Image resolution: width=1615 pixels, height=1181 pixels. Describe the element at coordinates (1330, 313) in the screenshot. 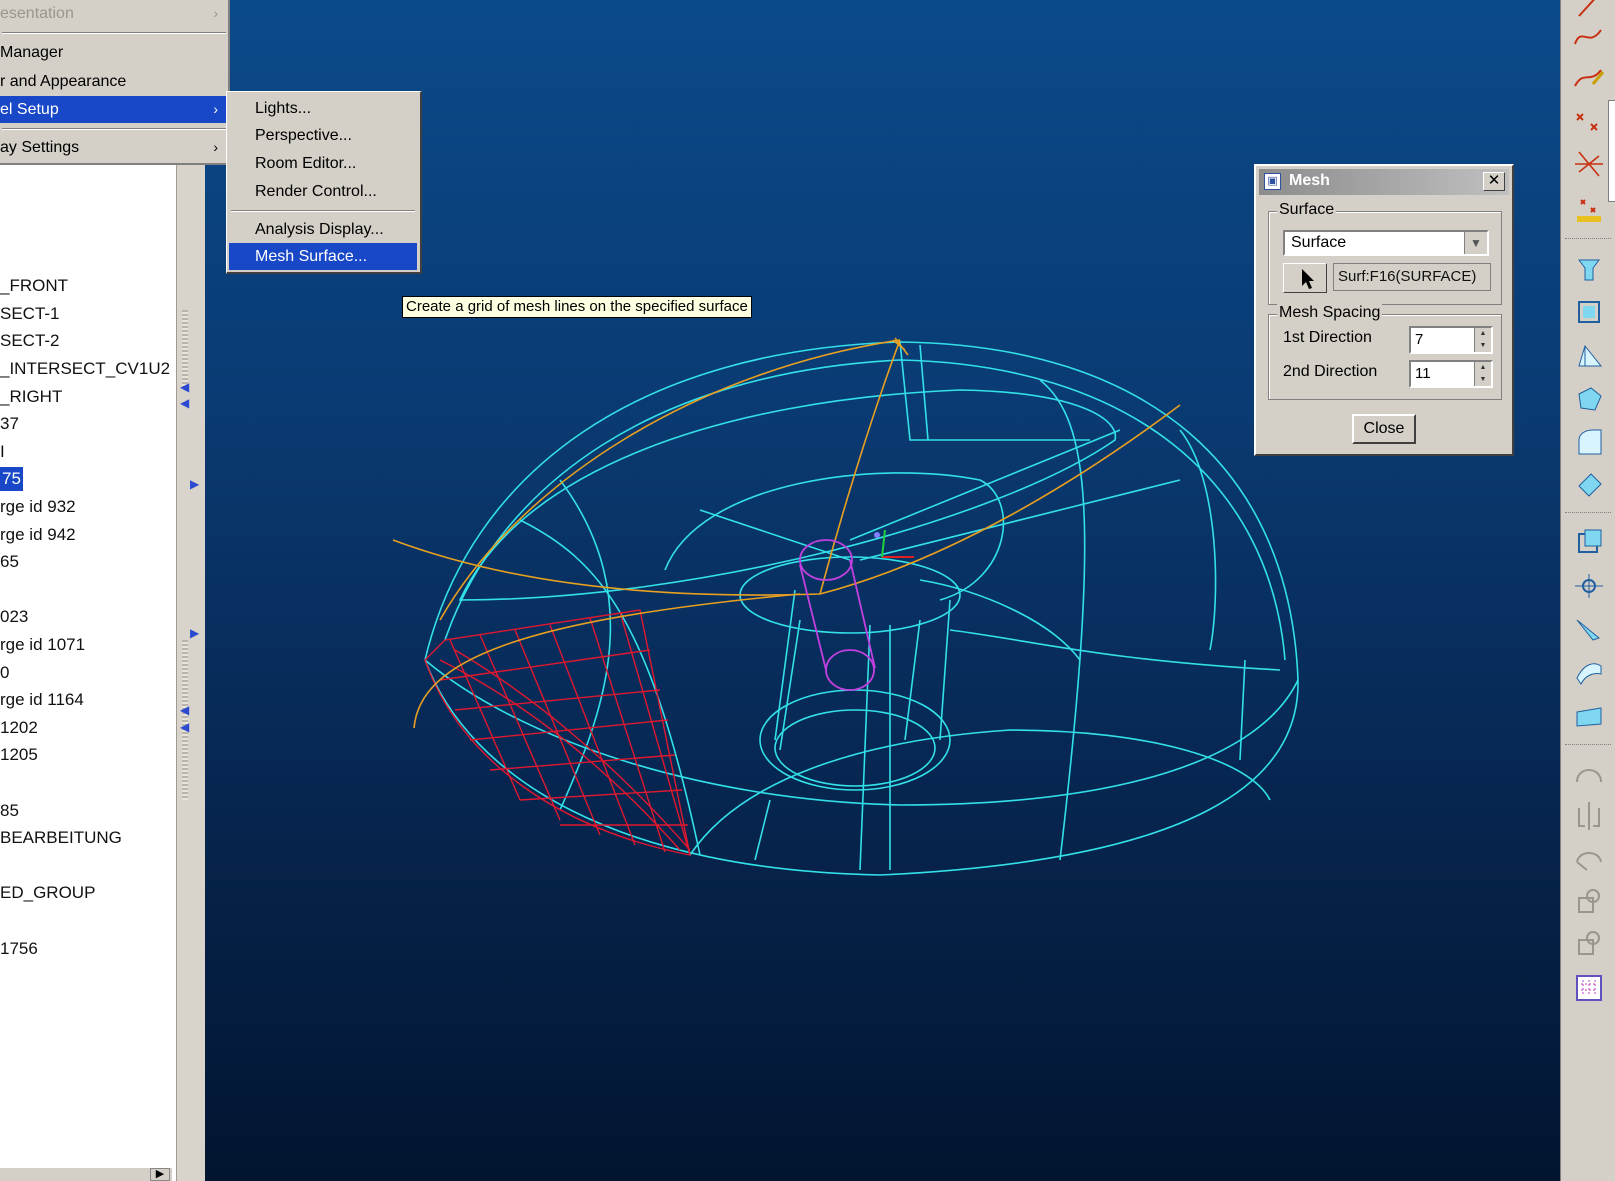

I see `group-label: Mesh Spacing` at that location.